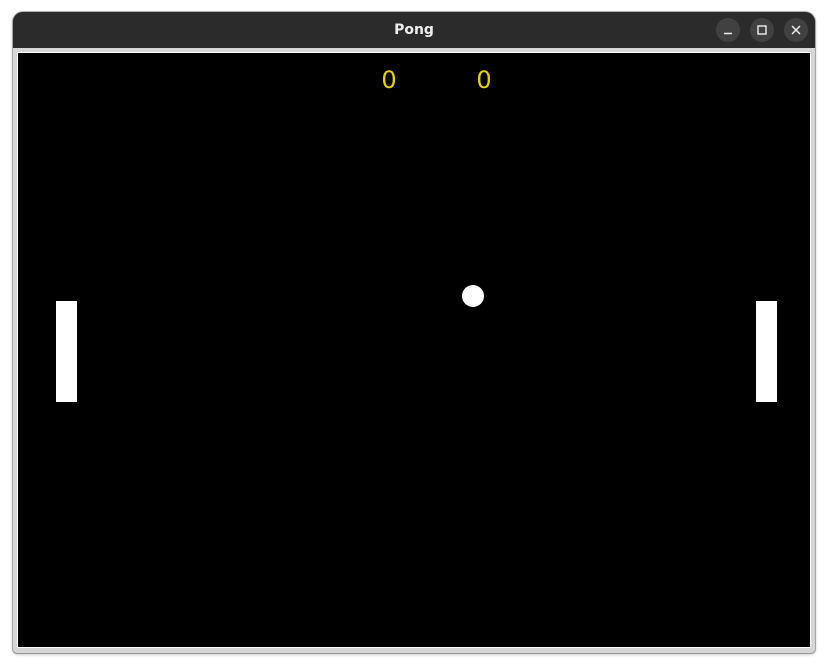 This screenshot has width=828, height=666. I want to click on right-paddle, so click(766, 351).